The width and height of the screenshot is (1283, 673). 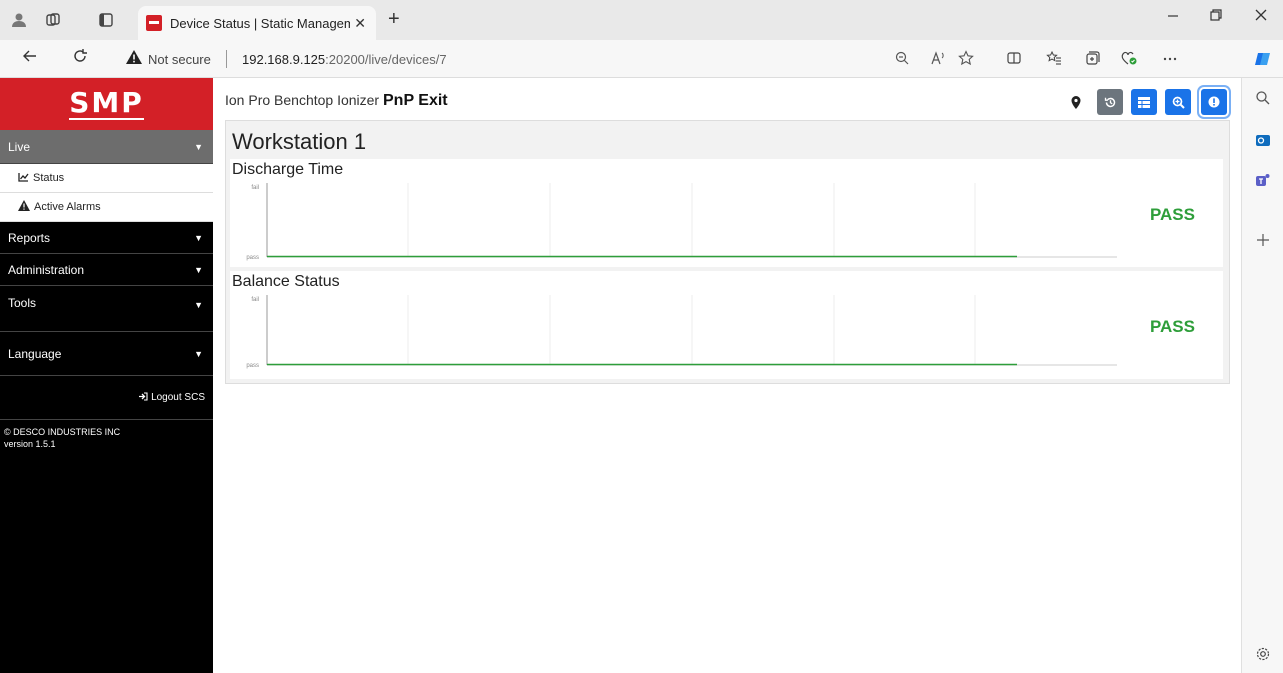 What do you see at coordinates (681, 222) in the screenshot?
I see `discharge-time-chart: fail pass` at bounding box center [681, 222].